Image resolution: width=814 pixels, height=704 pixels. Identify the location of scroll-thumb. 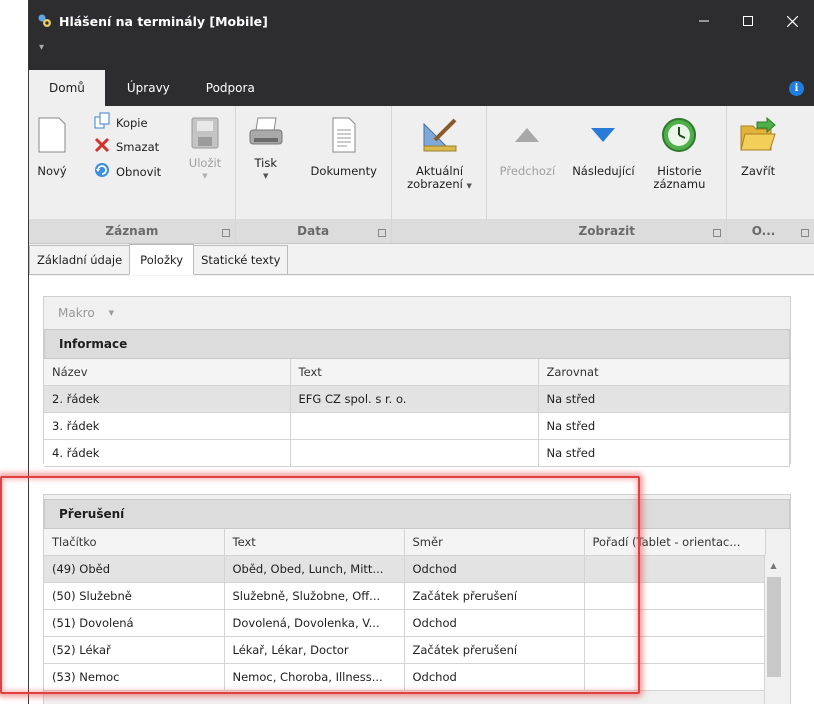
(774, 627).